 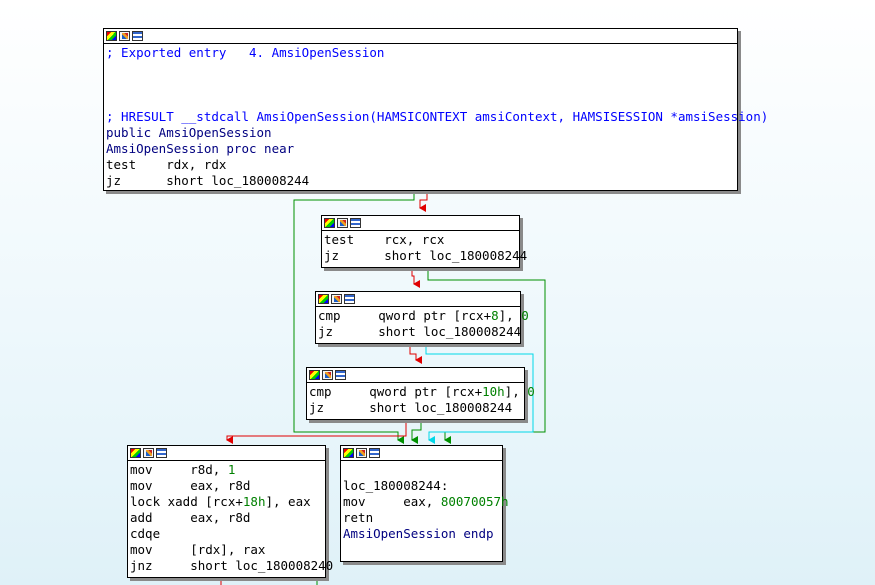 I want to click on code-line: mov eax, 80070057h, so click(x=426, y=502).